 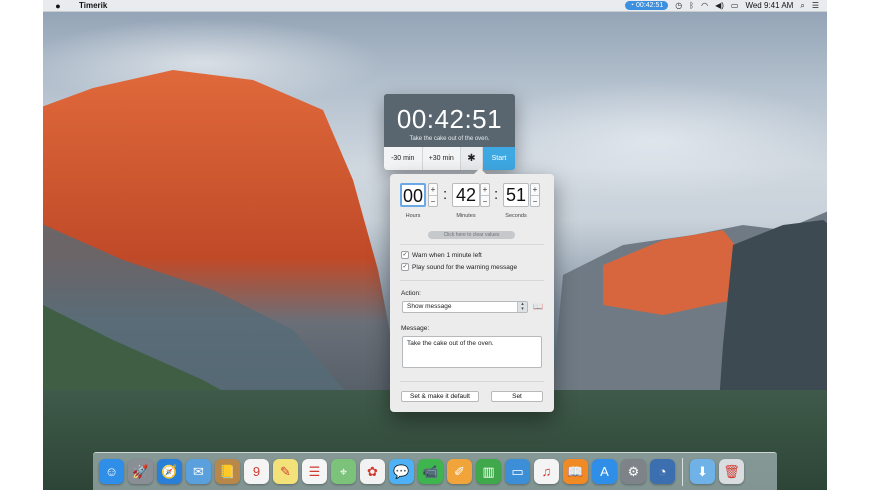 What do you see at coordinates (682, 471) in the screenshot?
I see `dock-separator` at bounding box center [682, 471].